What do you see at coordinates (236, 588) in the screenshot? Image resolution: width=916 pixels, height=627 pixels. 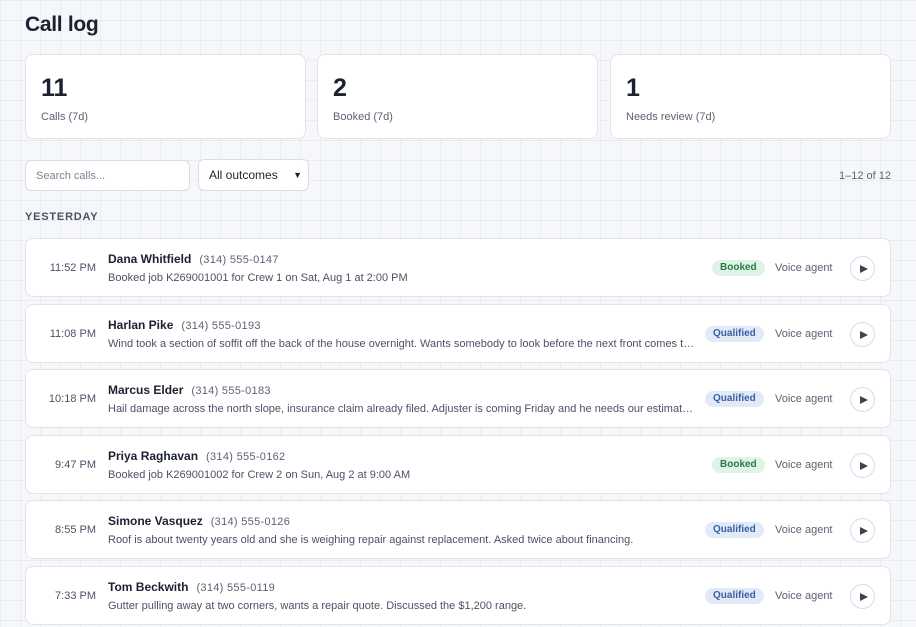 I see `caller-phone: (314) 555-0119` at bounding box center [236, 588].